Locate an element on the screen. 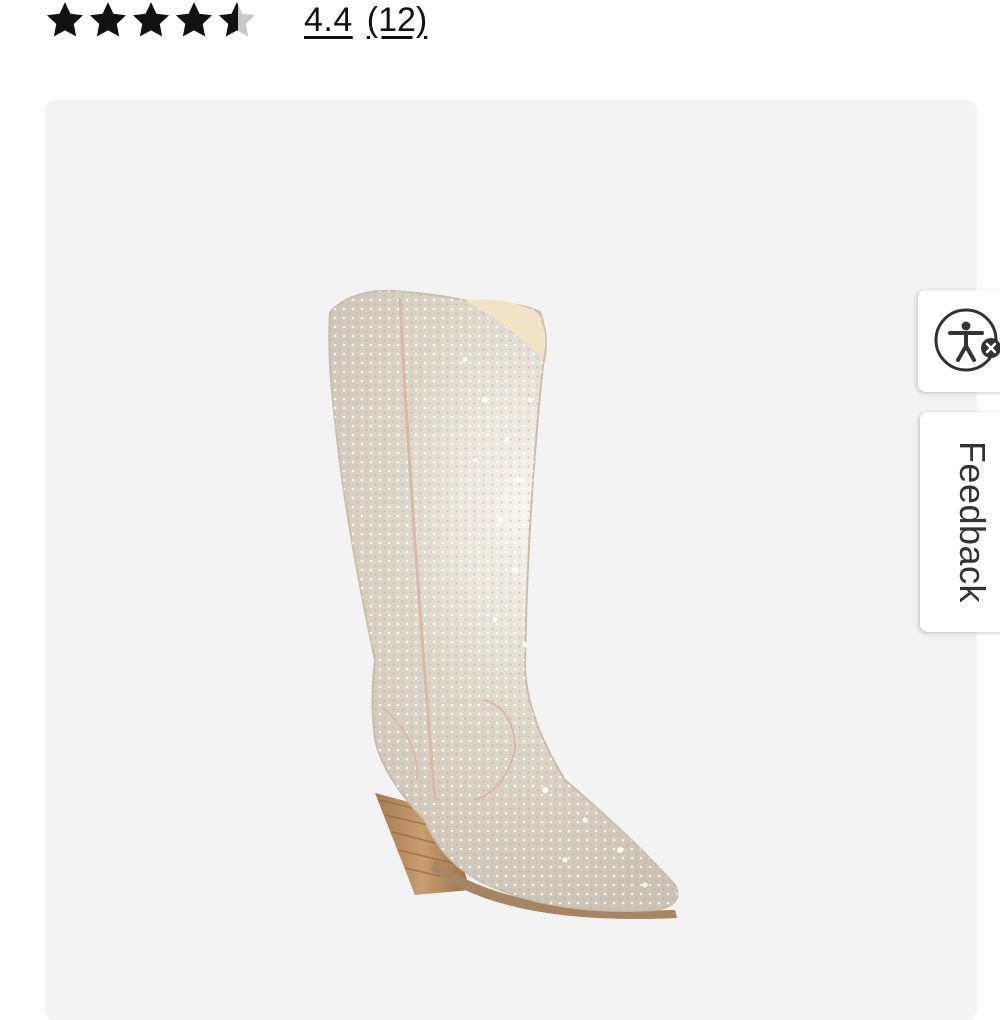  feedback-tab-button: Feedback is located at coordinates (960, 522).